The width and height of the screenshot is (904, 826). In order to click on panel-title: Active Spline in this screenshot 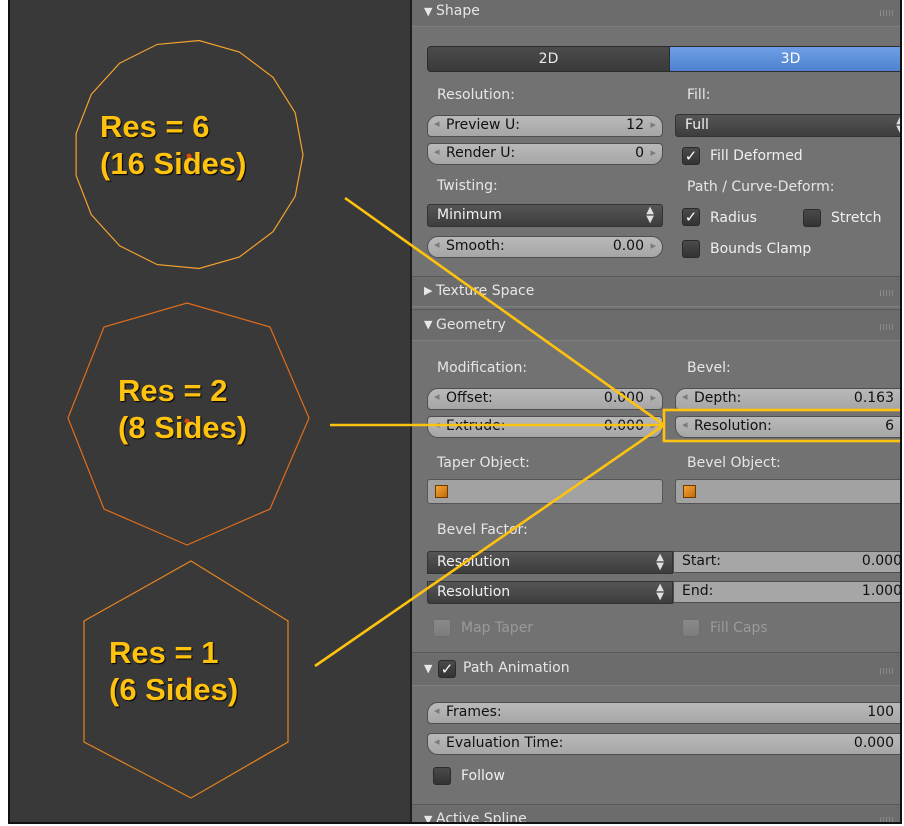, I will do `click(481, 817)`.